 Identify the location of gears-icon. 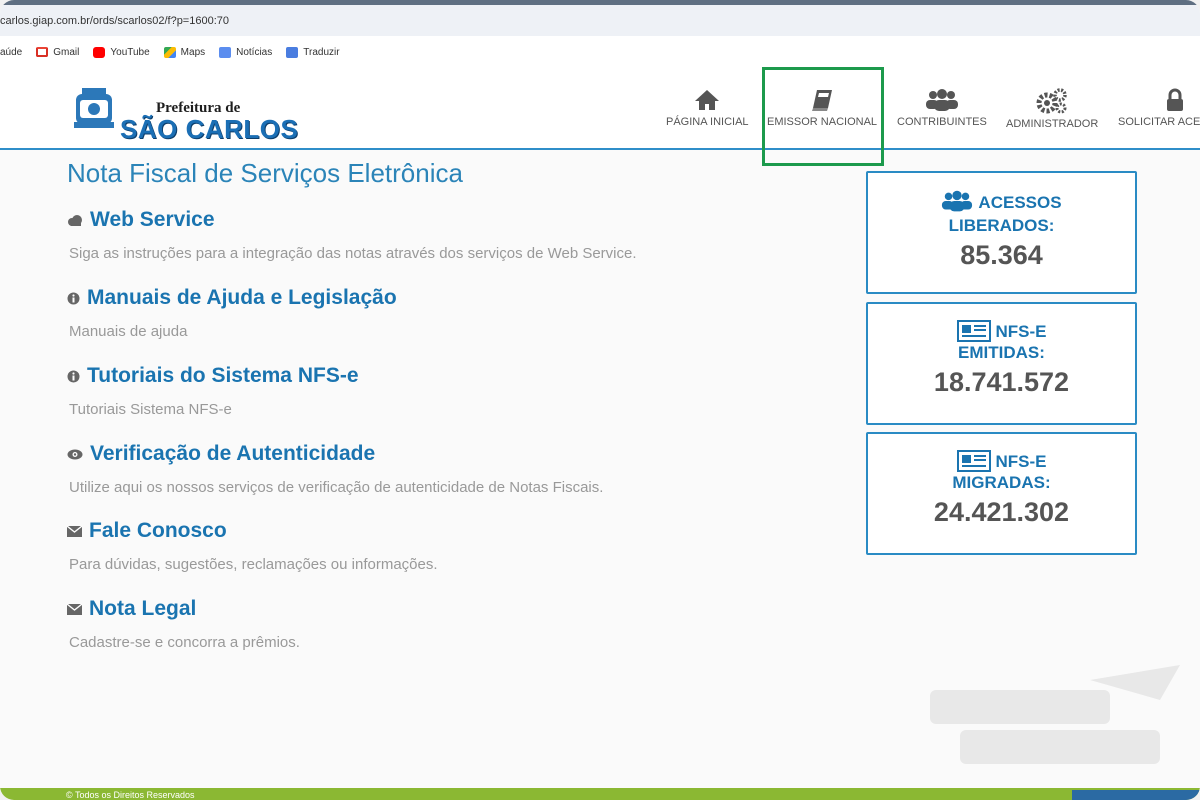
(1051, 101).